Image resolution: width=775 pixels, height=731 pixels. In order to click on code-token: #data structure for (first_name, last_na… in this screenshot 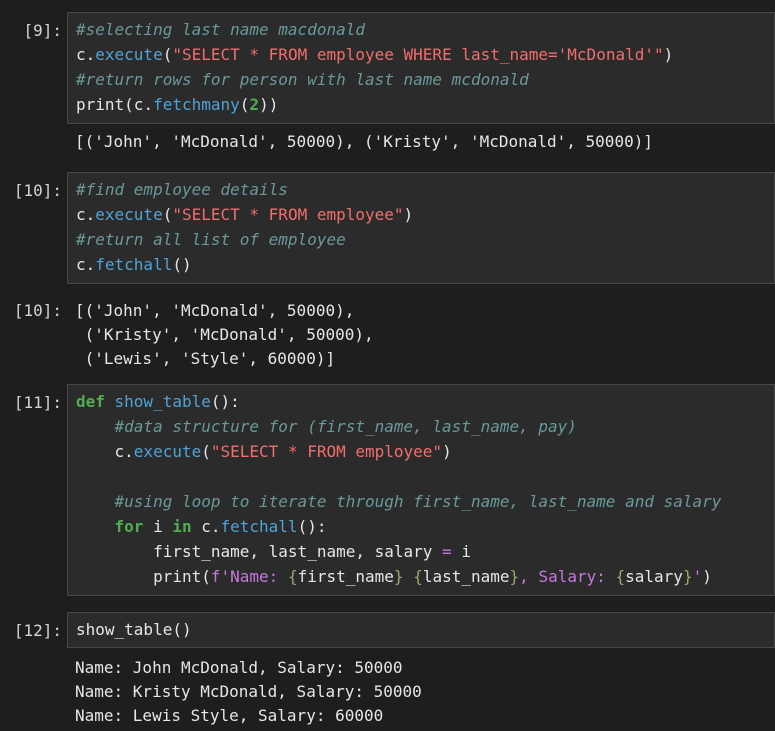, I will do `click(345, 426)`.